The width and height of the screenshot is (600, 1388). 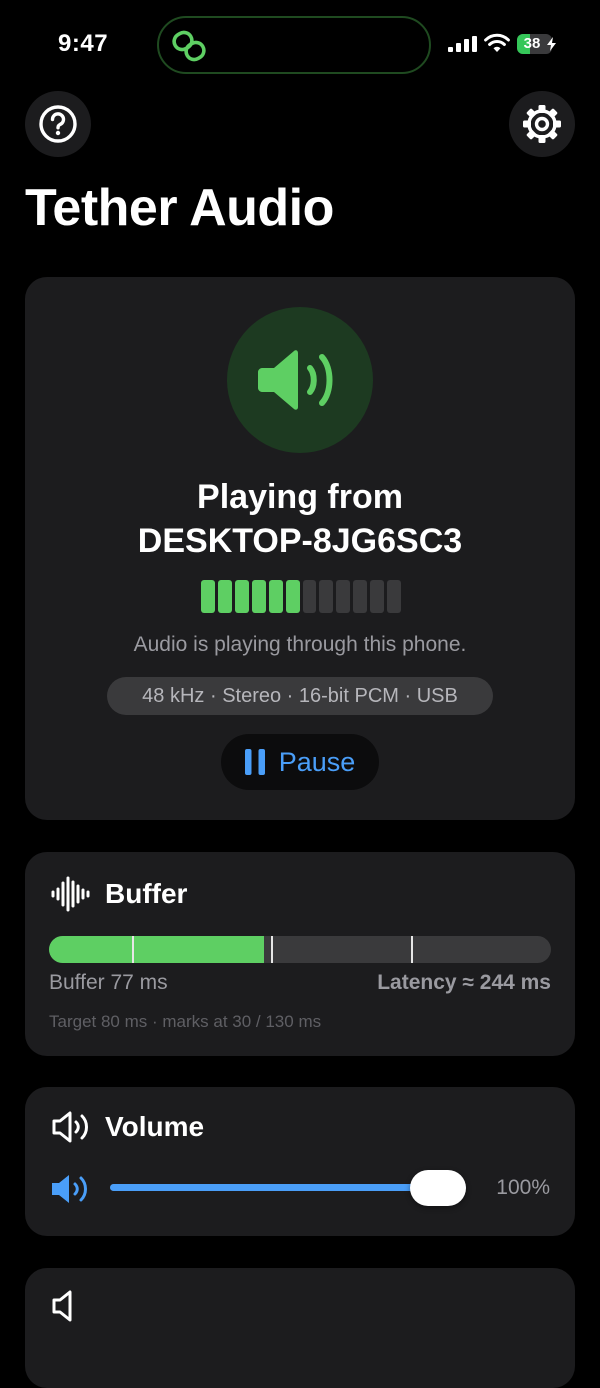 I want to click on gear-icon, so click(x=542, y=124).